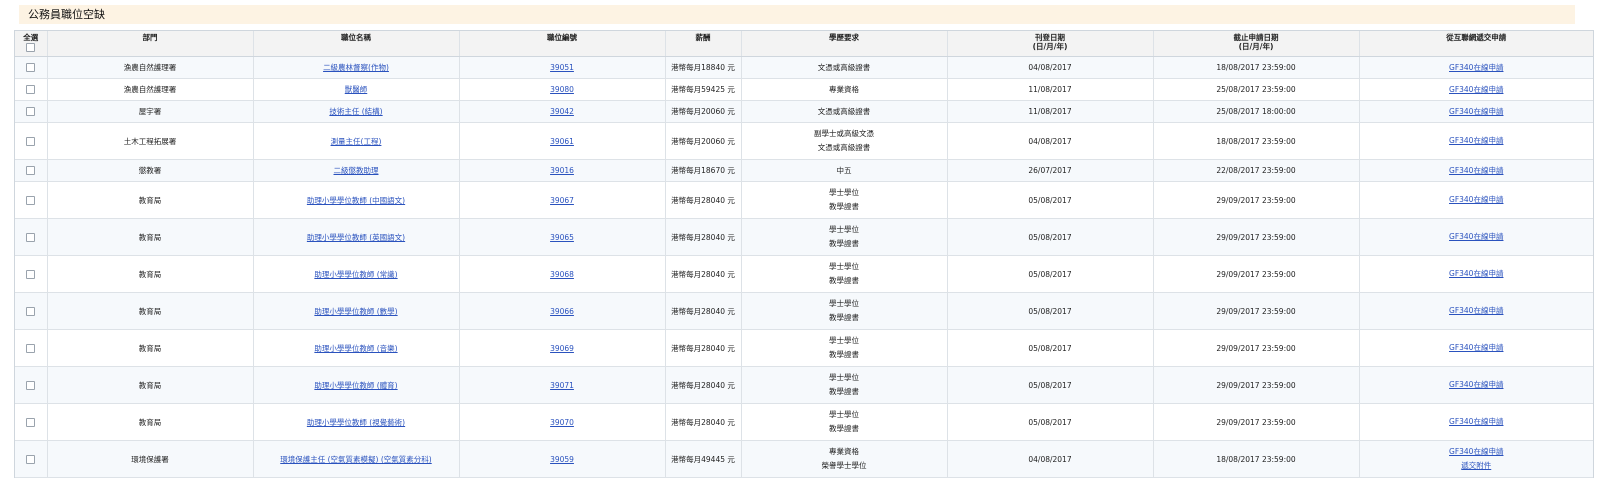 Image resolution: width=1600 pixels, height=485 pixels. I want to click on publish-date-cell: 05/08/2017, so click(1050, 385).